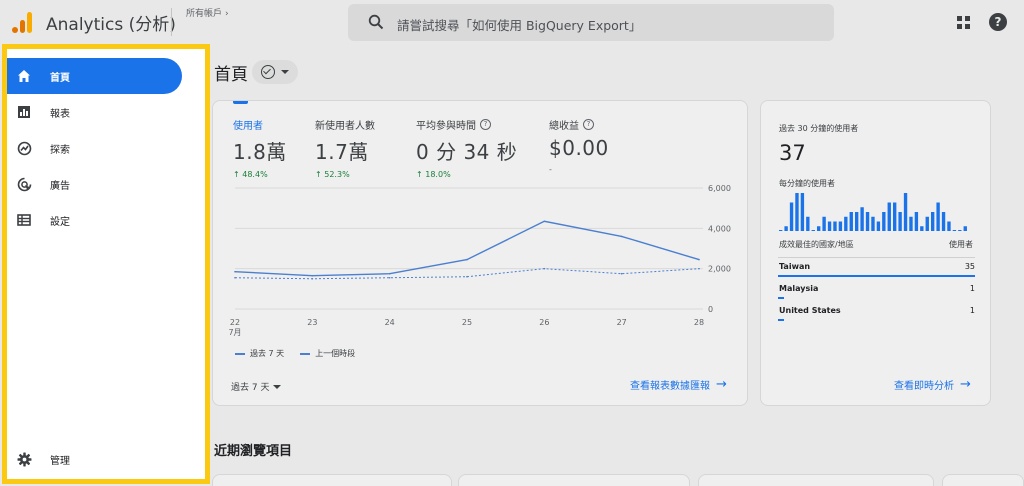  I want to click on legend-label: 上一個時段, so click(335, 353).